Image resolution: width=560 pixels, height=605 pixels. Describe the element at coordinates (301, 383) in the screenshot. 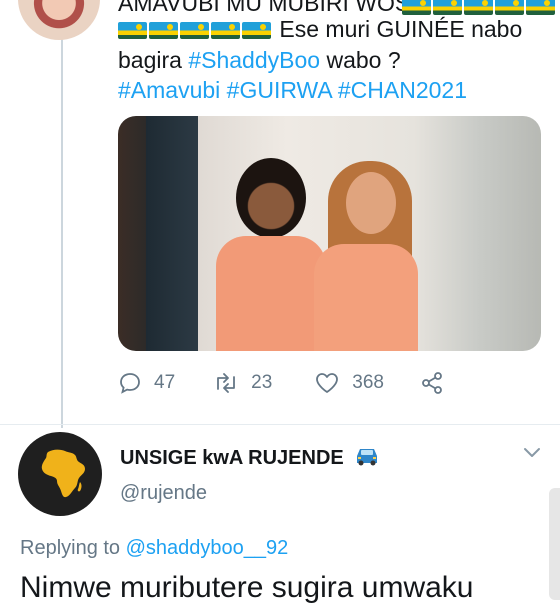

I see `tweet-actions: 47 23 368` at that location.